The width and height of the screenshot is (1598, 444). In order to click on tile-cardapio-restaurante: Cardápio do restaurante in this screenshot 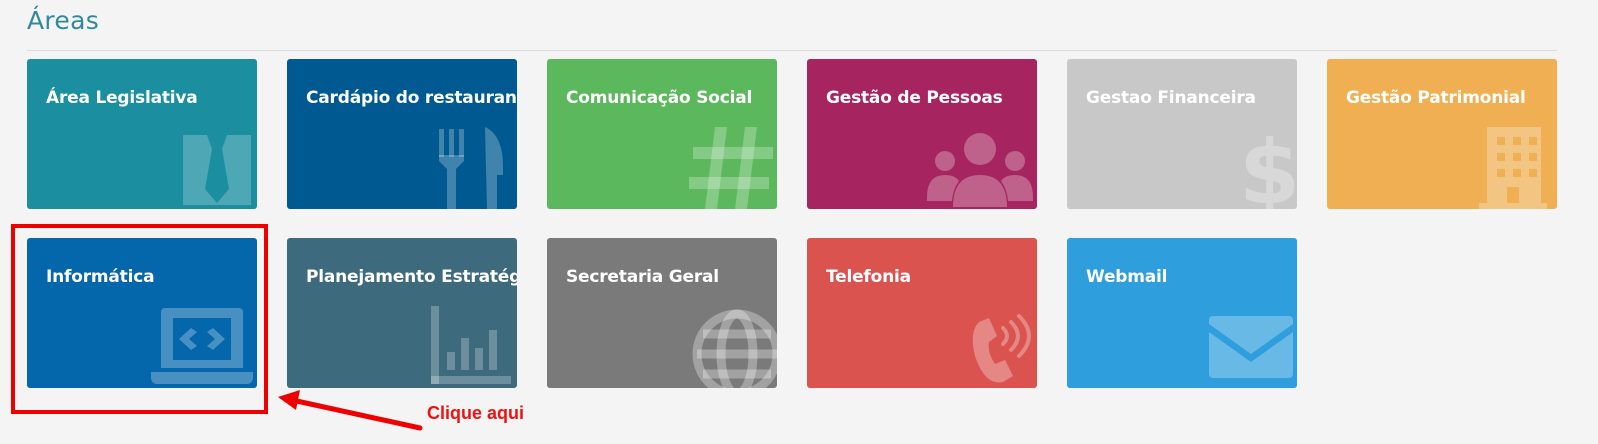, I will do `click(402, 134)`.